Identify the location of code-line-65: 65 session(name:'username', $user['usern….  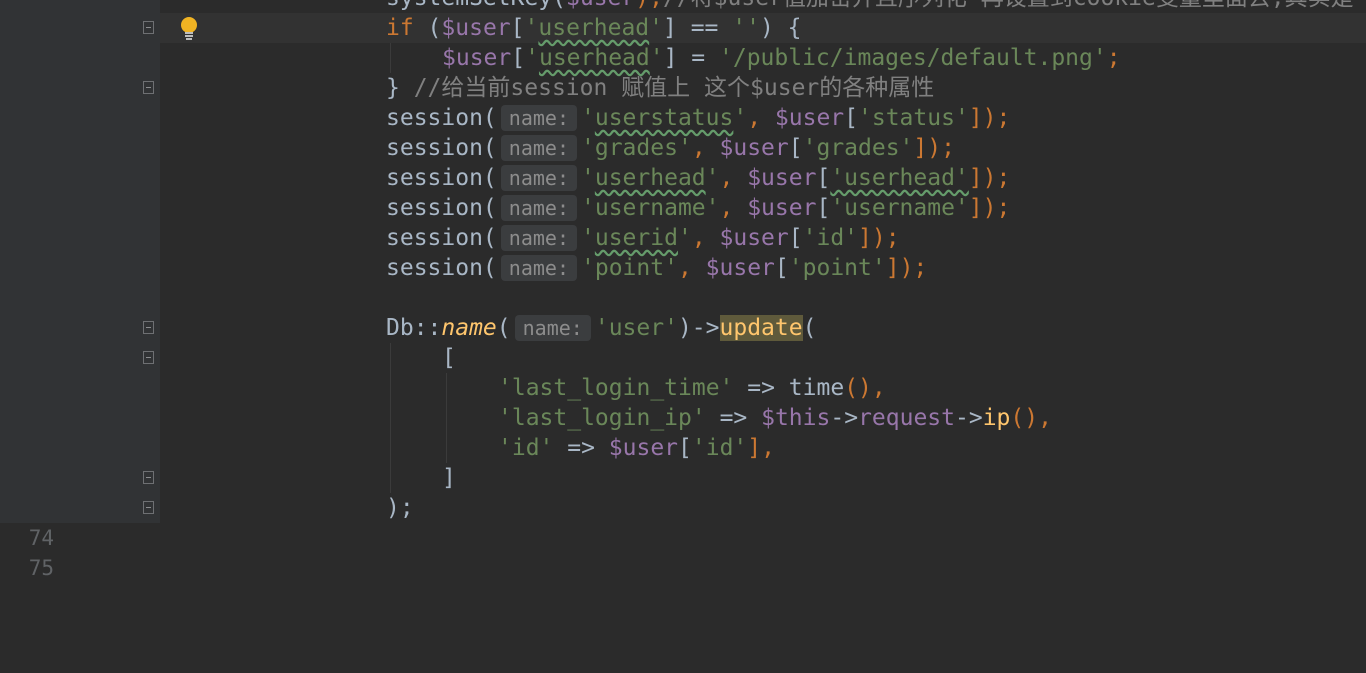
(683, 236).